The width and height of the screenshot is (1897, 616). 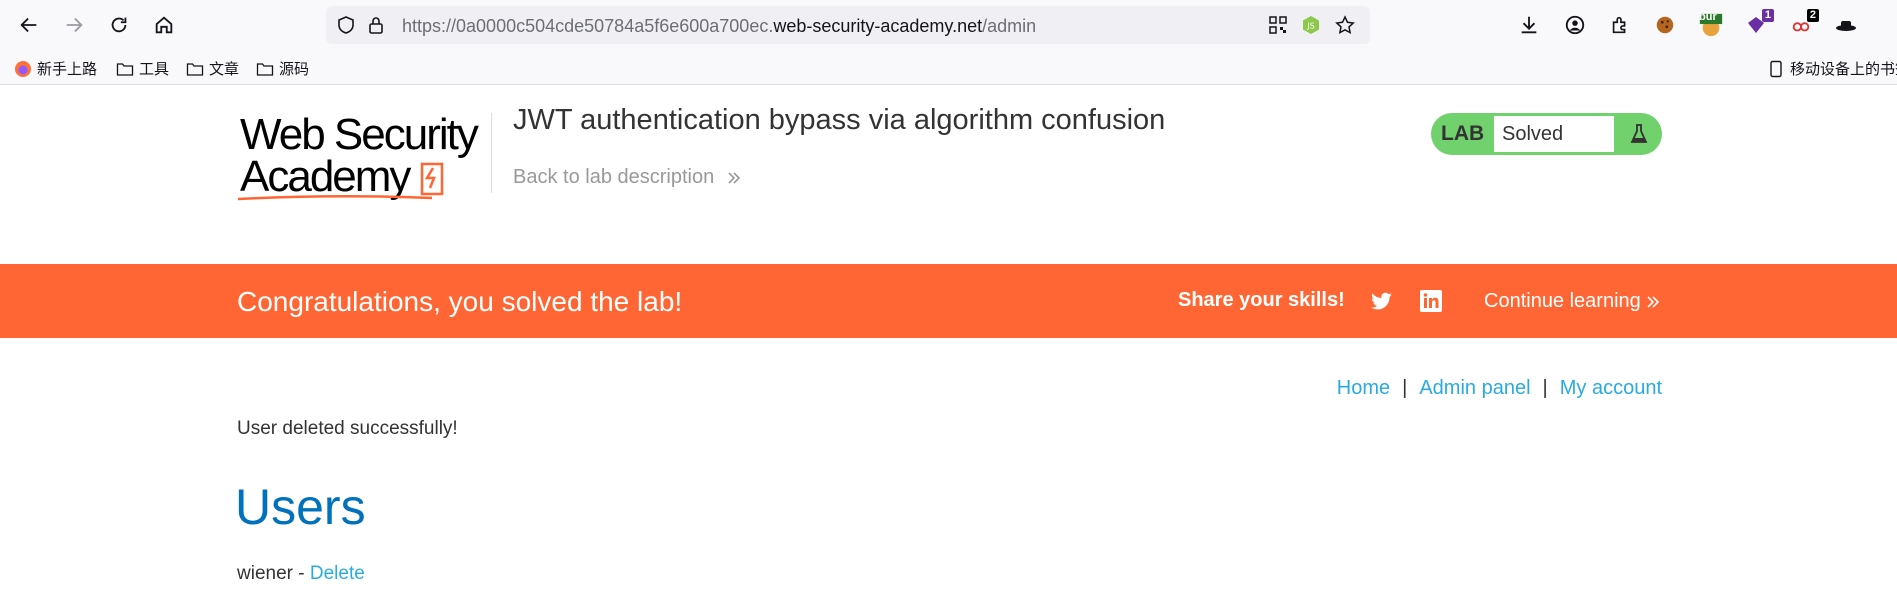 What do you see at coordinates (337, 573) in the screenshot?
I see `delete-user-link: Delete` at bounding box center [337, 573].